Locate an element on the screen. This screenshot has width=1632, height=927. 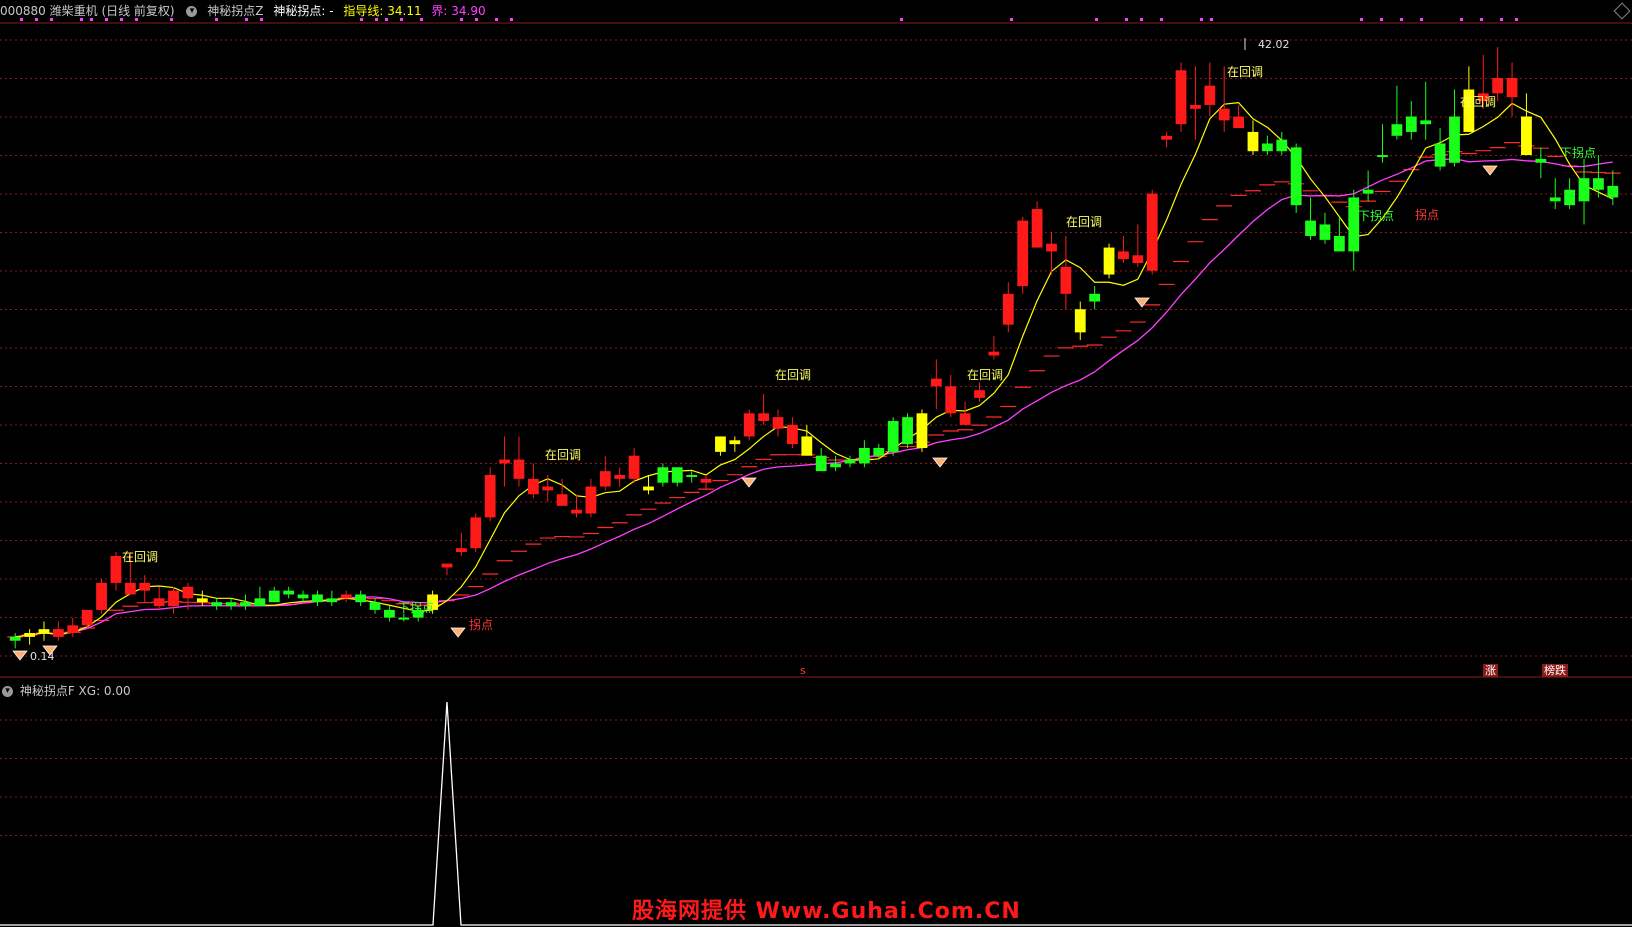
tag-rise: 涨 is located at coordinates (1490, 670).